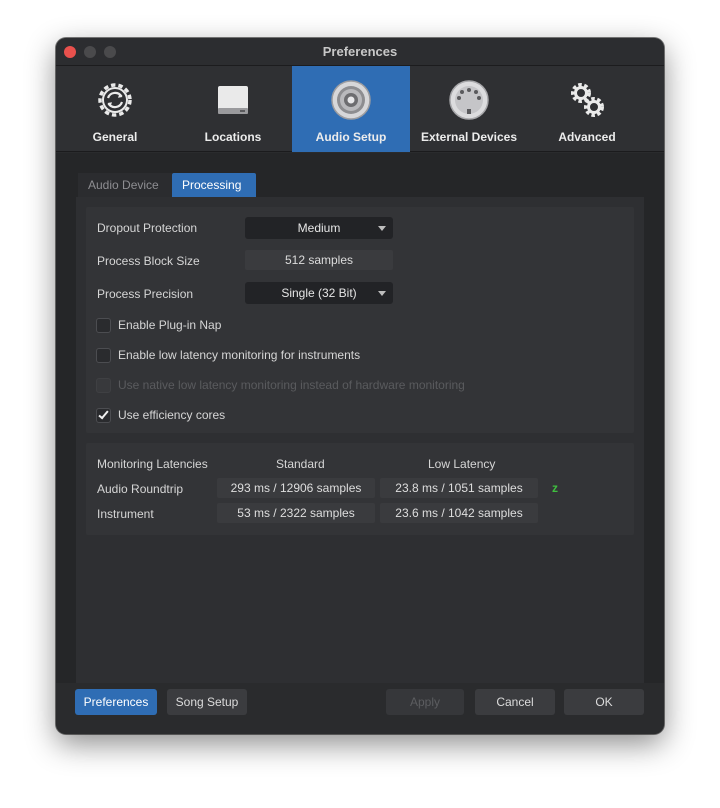 This screenshot has height=808, width=720. Describe the element at coordinates (207, 702) in the screenshot. I see `song-setup-button: Song Setup` at that location.